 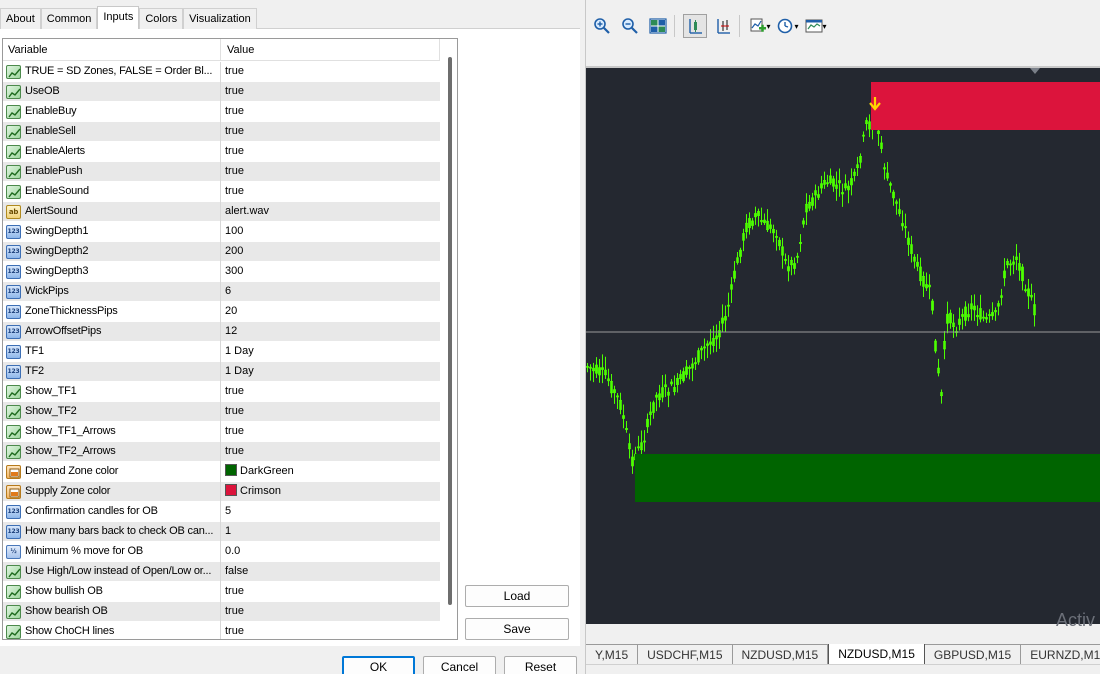 I want to click on input-row: EnablePush true, so click(x=221, y=172).